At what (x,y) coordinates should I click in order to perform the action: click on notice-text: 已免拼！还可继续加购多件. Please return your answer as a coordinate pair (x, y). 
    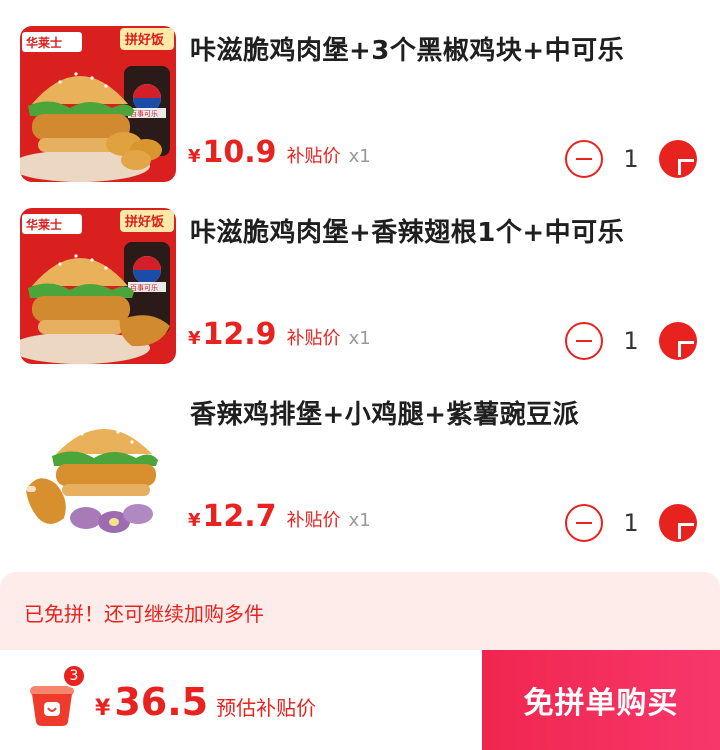
    Looking at the image, I should click on (144, 614).